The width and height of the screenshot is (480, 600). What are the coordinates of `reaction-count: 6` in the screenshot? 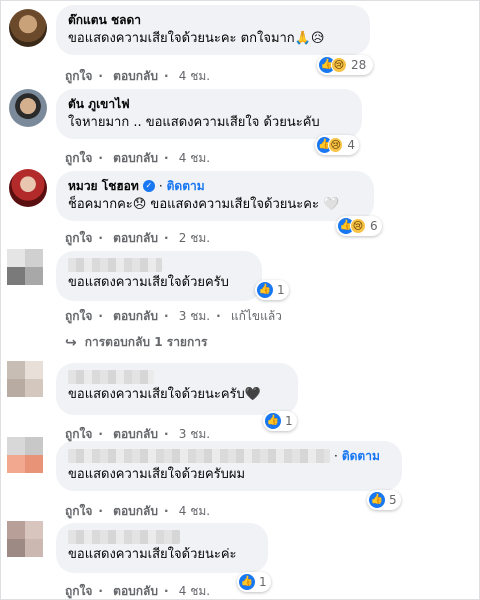 It's located at (374, 226).